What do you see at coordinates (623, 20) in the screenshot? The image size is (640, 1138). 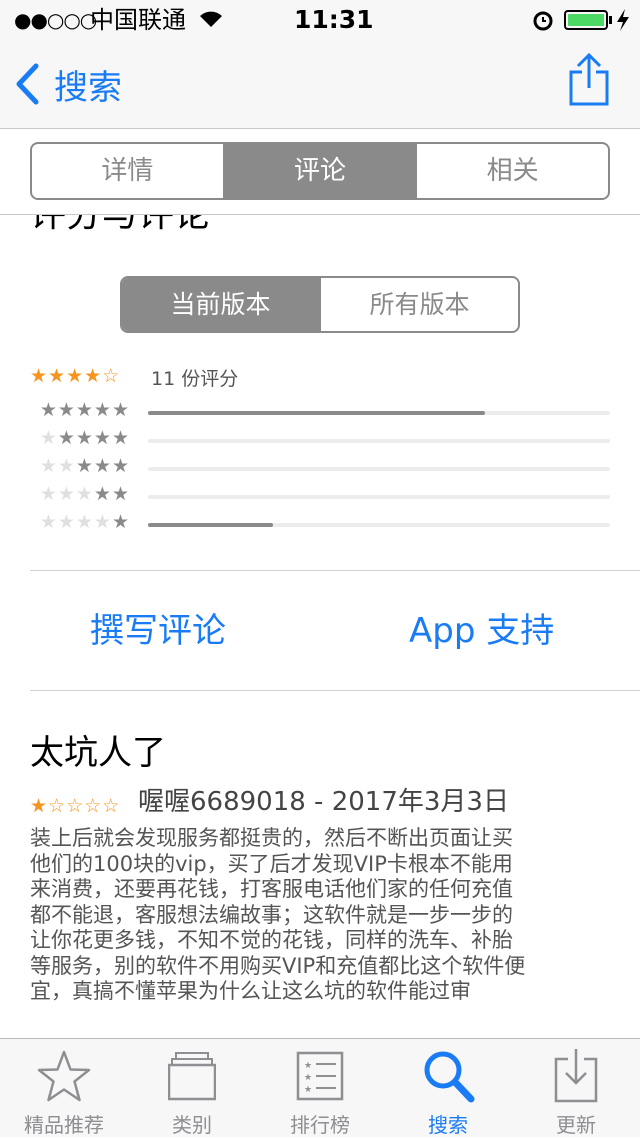 I see `charging-icon` at bounding box center [623, 20].